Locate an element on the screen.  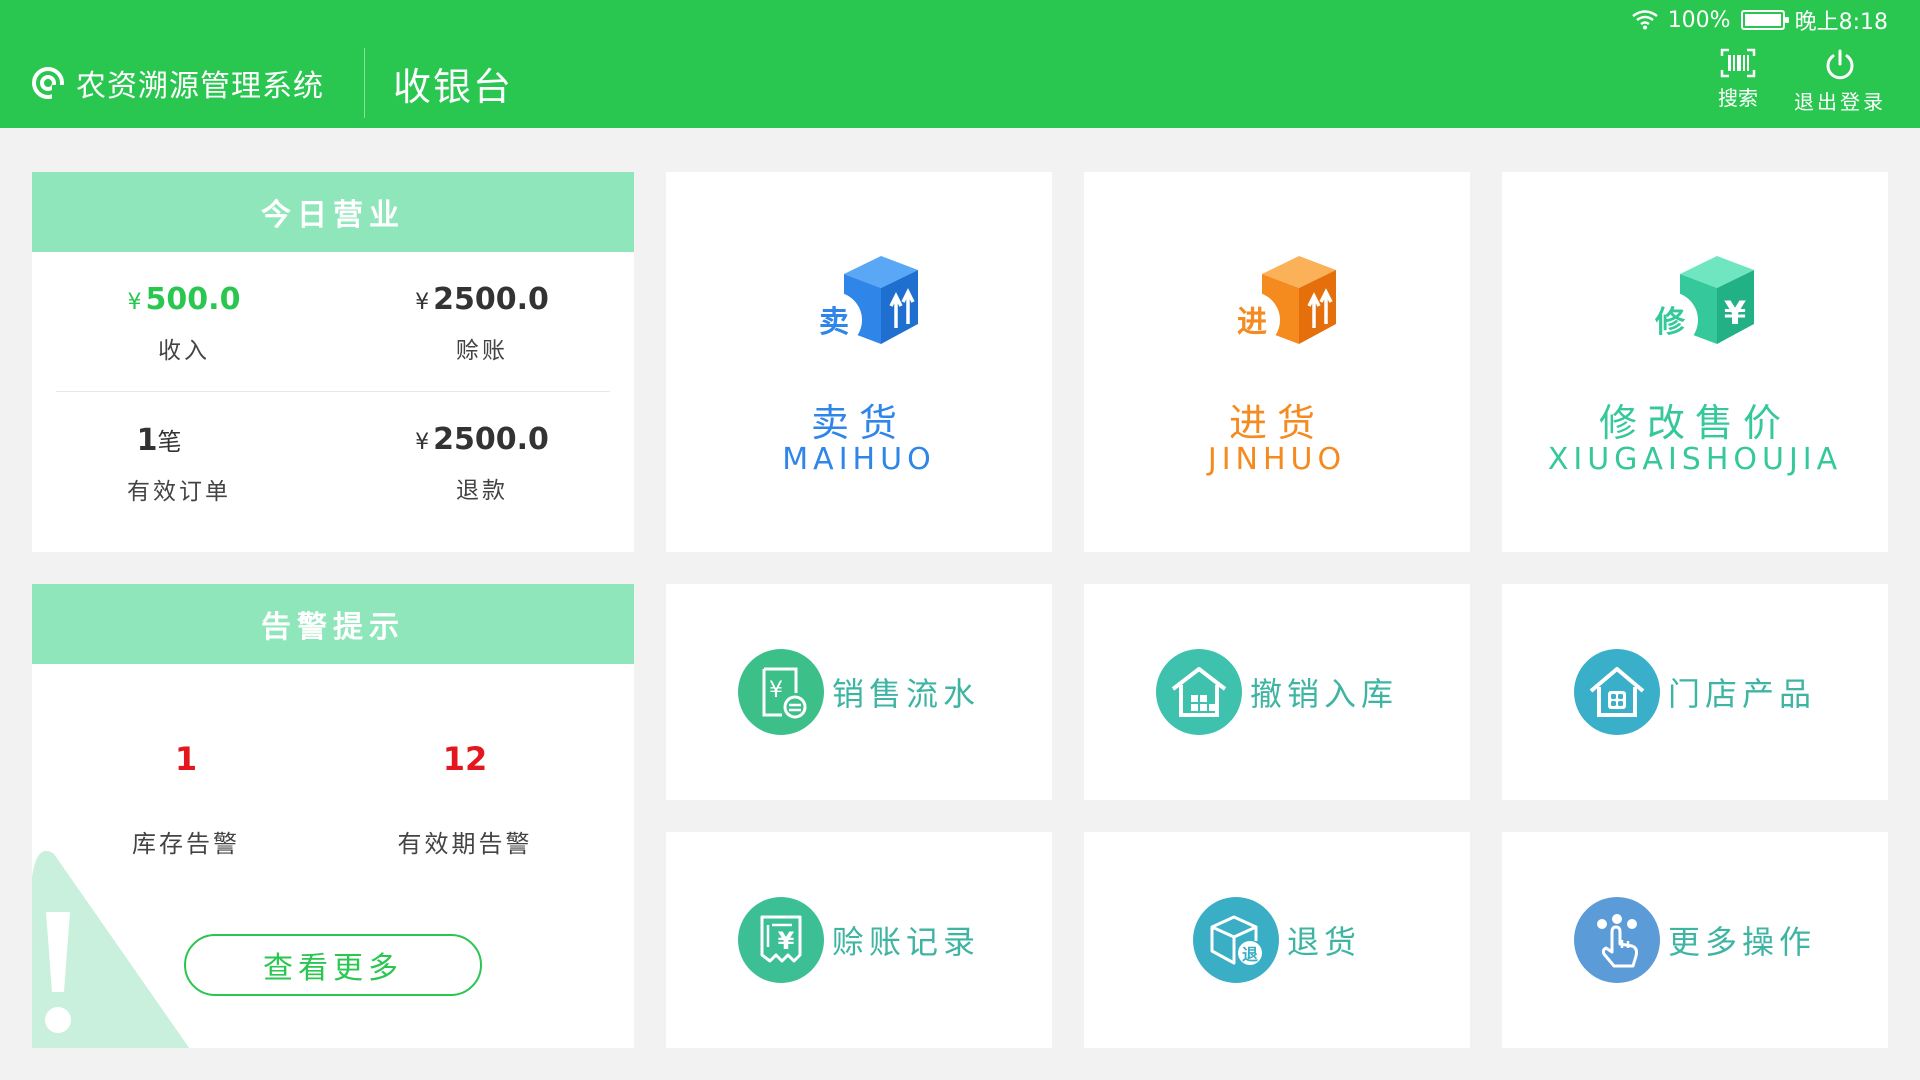
credit-value: 2500.0 is located at coordinates (491, 299).